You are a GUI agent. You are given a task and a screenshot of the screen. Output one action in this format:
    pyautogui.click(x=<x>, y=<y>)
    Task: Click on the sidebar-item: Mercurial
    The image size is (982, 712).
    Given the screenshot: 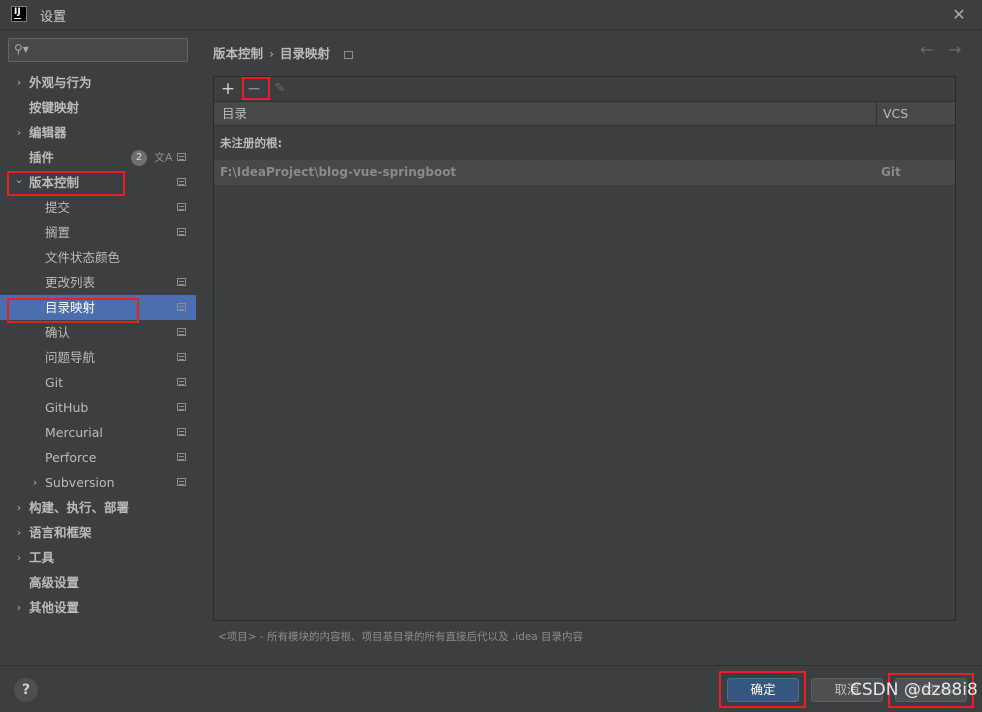 What is the action you would take?
    pyautogui.click(x=98, y=432)
    